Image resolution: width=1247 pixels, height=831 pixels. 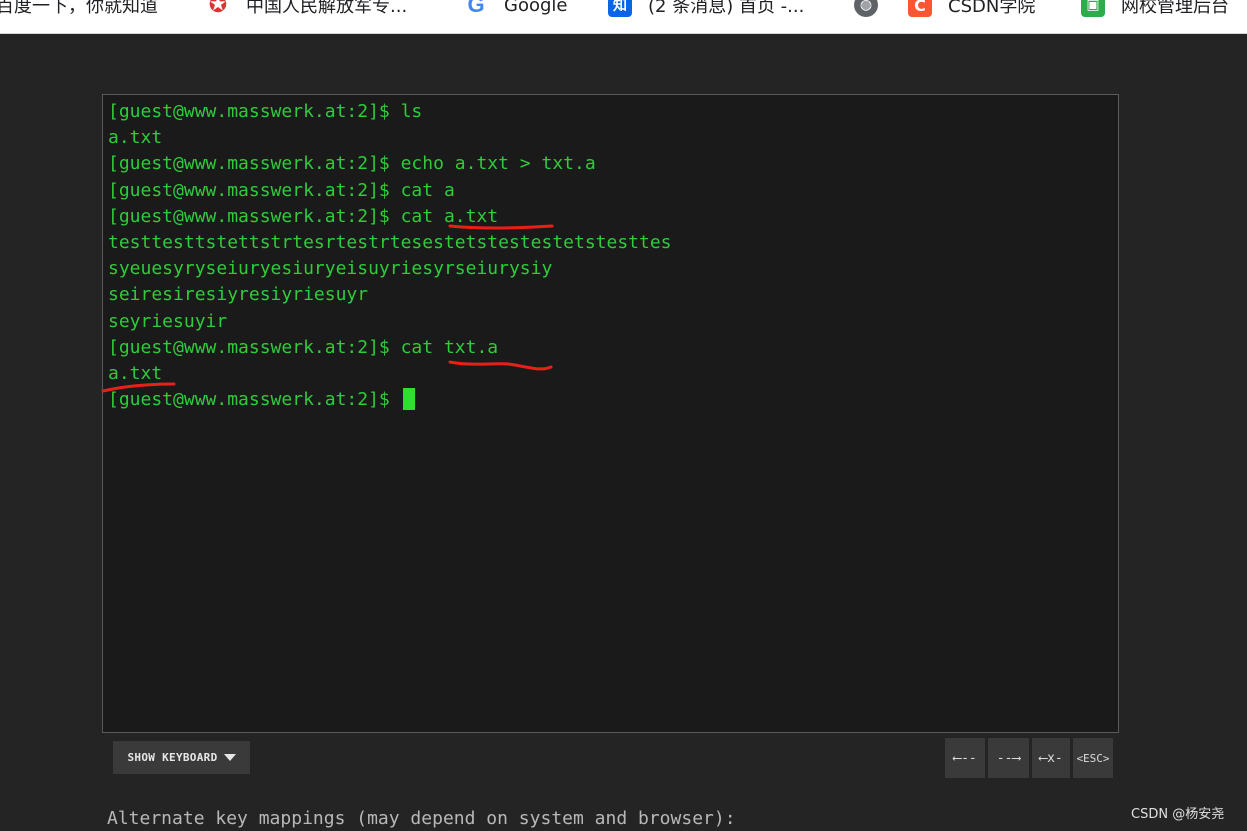 I want to click on bookmark-label: Google, so click(x=536, y=8).